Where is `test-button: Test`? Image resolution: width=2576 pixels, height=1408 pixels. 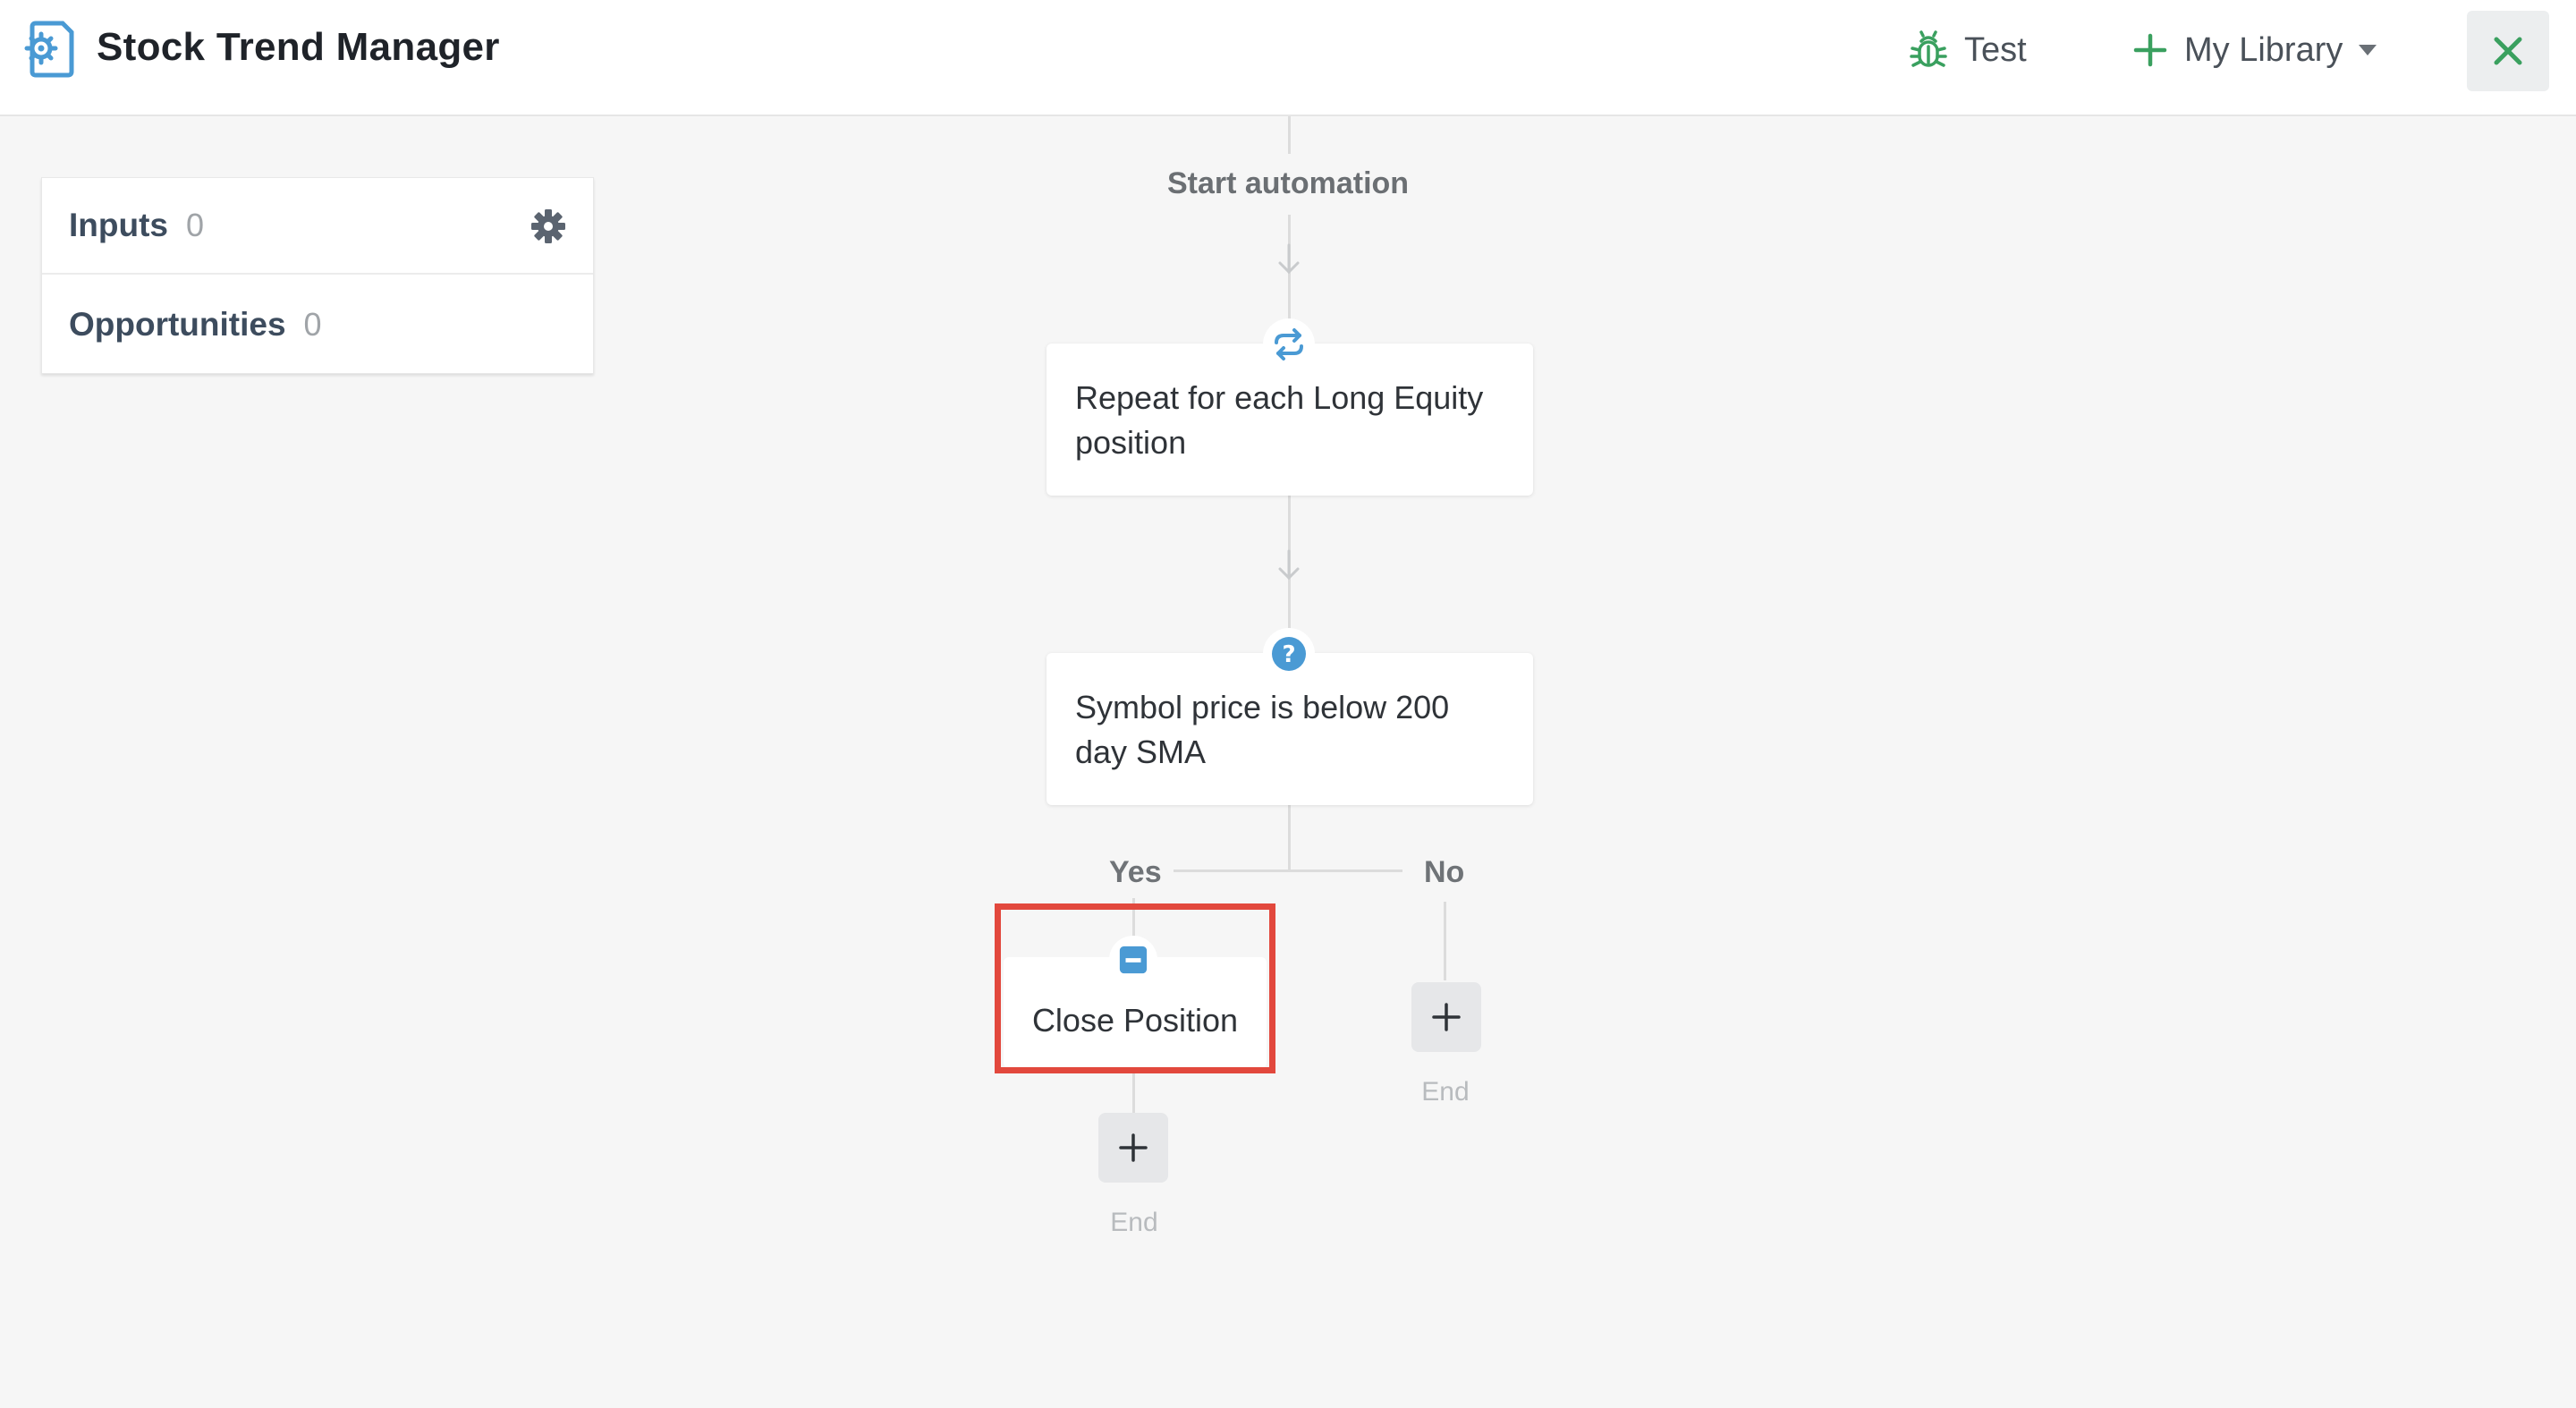 test-button: Test is located at coordinates (1967, 50).